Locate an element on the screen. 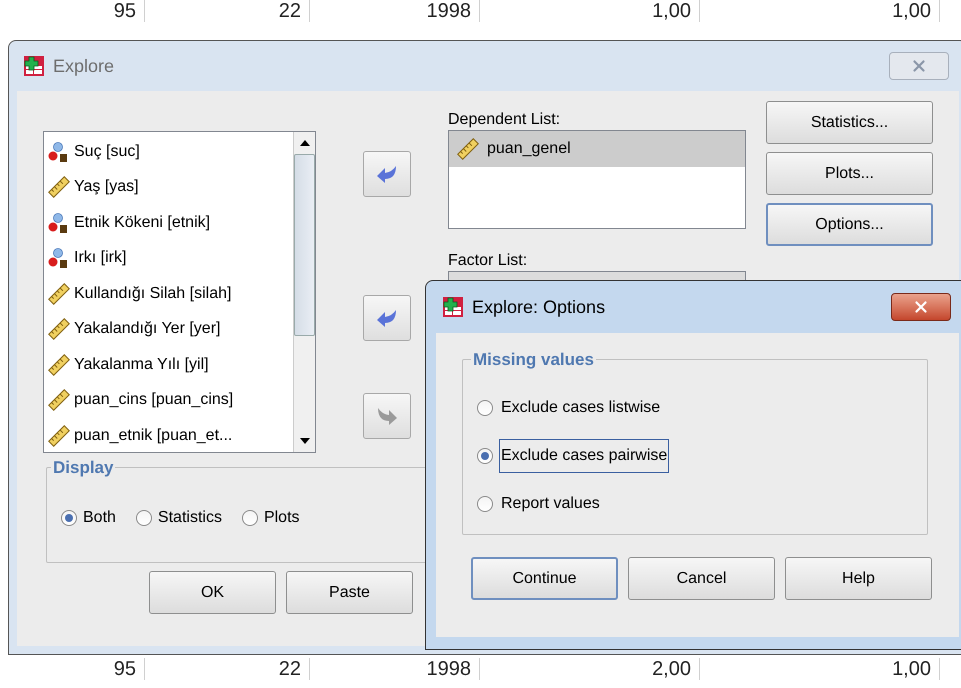 The height and width of the screenshot is (688, 961). scrollbar is located at coordinates (304, 292).